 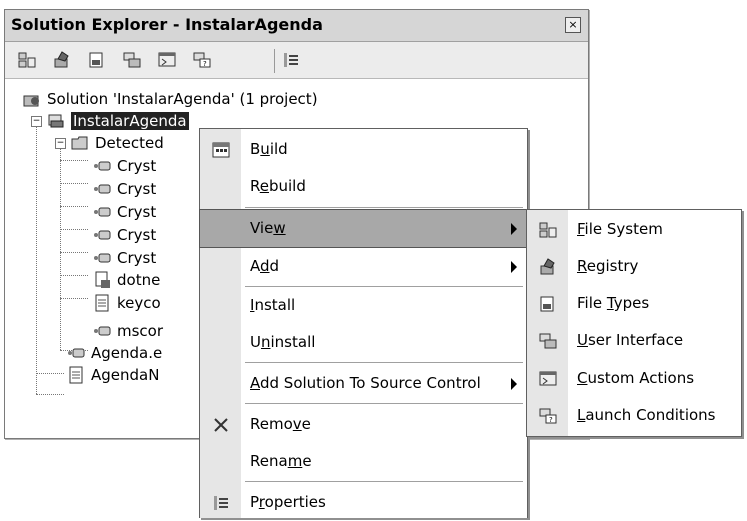 What do you see at coordinates (363, 502) in the screenshot?
I see `menu-item-properties: Properties` at bounding box center [363, 502].